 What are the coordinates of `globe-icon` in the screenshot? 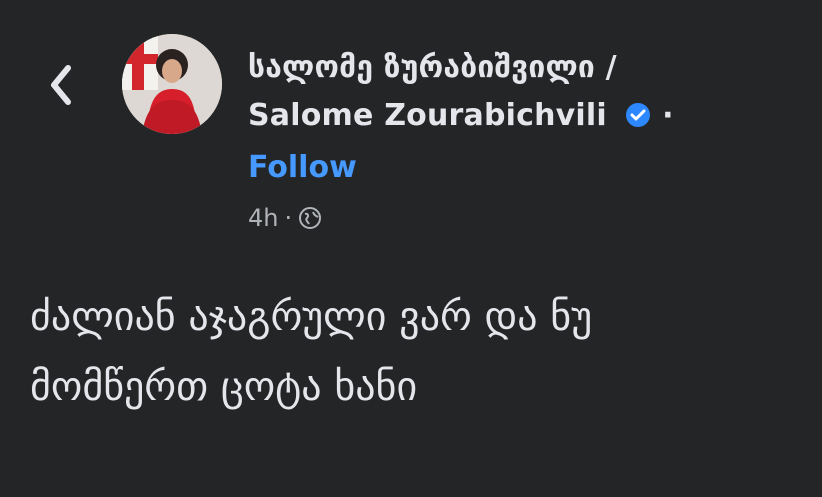 It's located at (310, 218).